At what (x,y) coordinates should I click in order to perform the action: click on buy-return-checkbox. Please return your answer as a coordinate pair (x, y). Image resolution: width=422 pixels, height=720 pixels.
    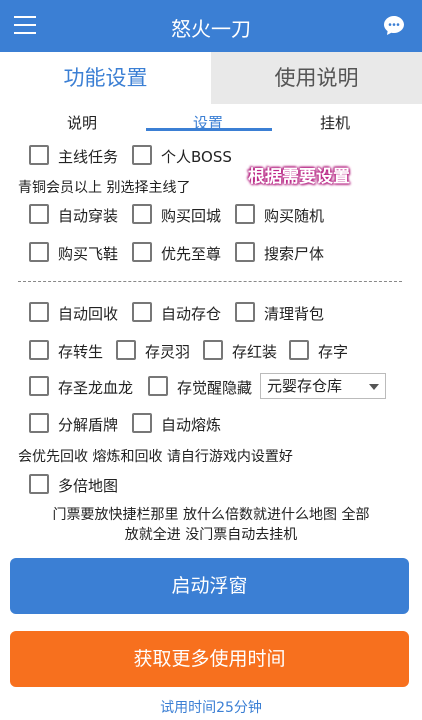
    Looking at the image, I should click on (142, 214).